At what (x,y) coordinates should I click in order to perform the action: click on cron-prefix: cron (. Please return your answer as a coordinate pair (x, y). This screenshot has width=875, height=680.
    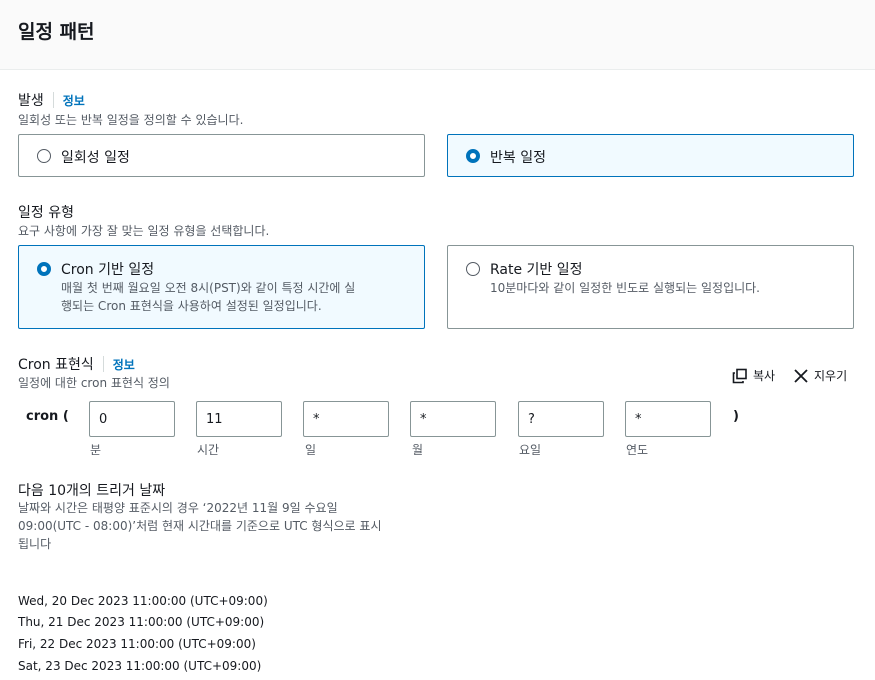
    Looking at the image, I should click on (47, 416).